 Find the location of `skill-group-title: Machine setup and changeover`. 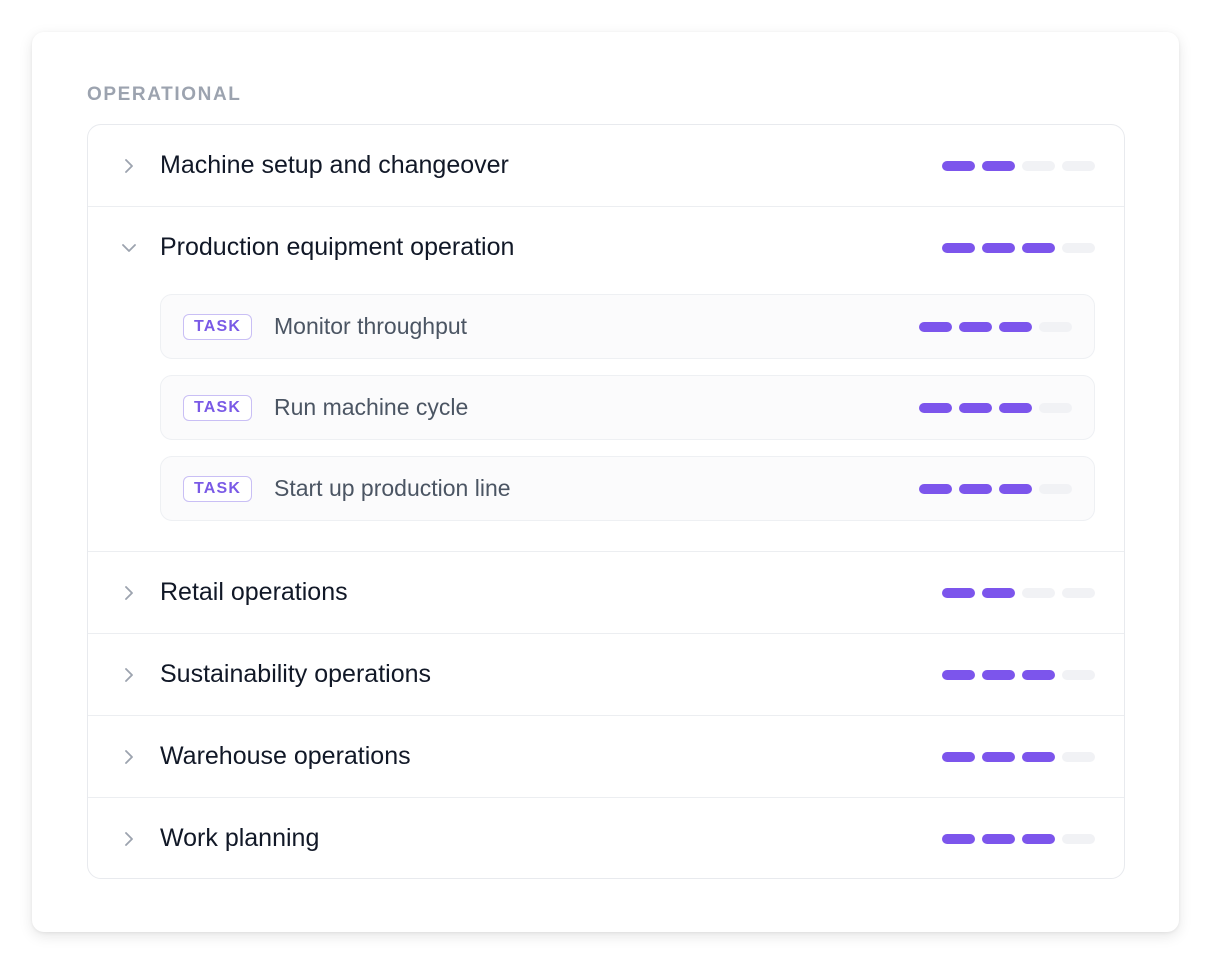

skill-group-title: Machine setup and changeover is located at coordinates (334, 165).